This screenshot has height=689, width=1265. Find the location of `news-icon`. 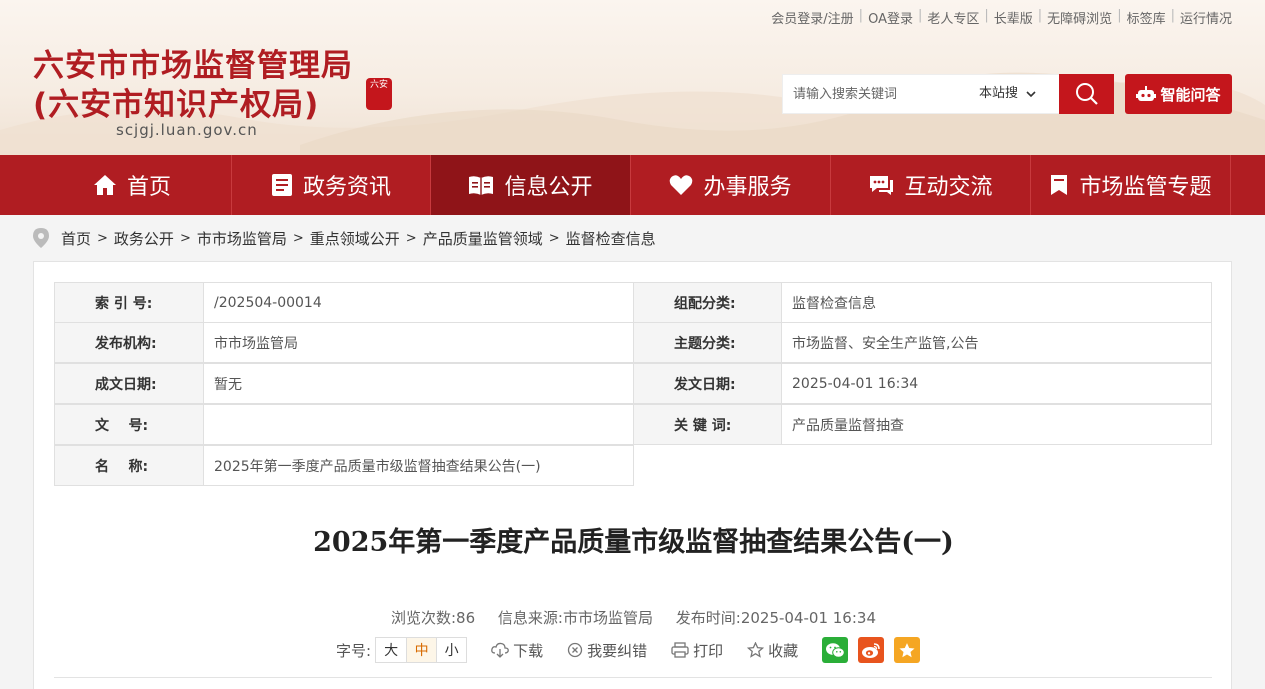

news-icon is located at coordinates (281, 185).